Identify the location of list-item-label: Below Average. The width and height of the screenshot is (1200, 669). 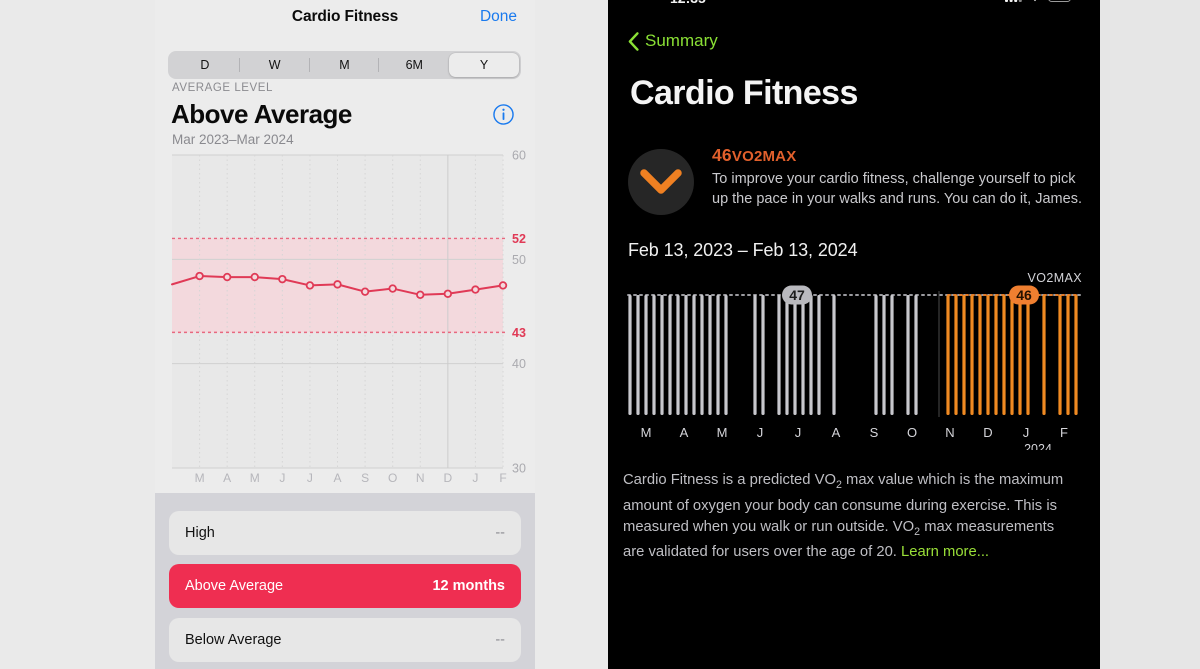
(233, 640).